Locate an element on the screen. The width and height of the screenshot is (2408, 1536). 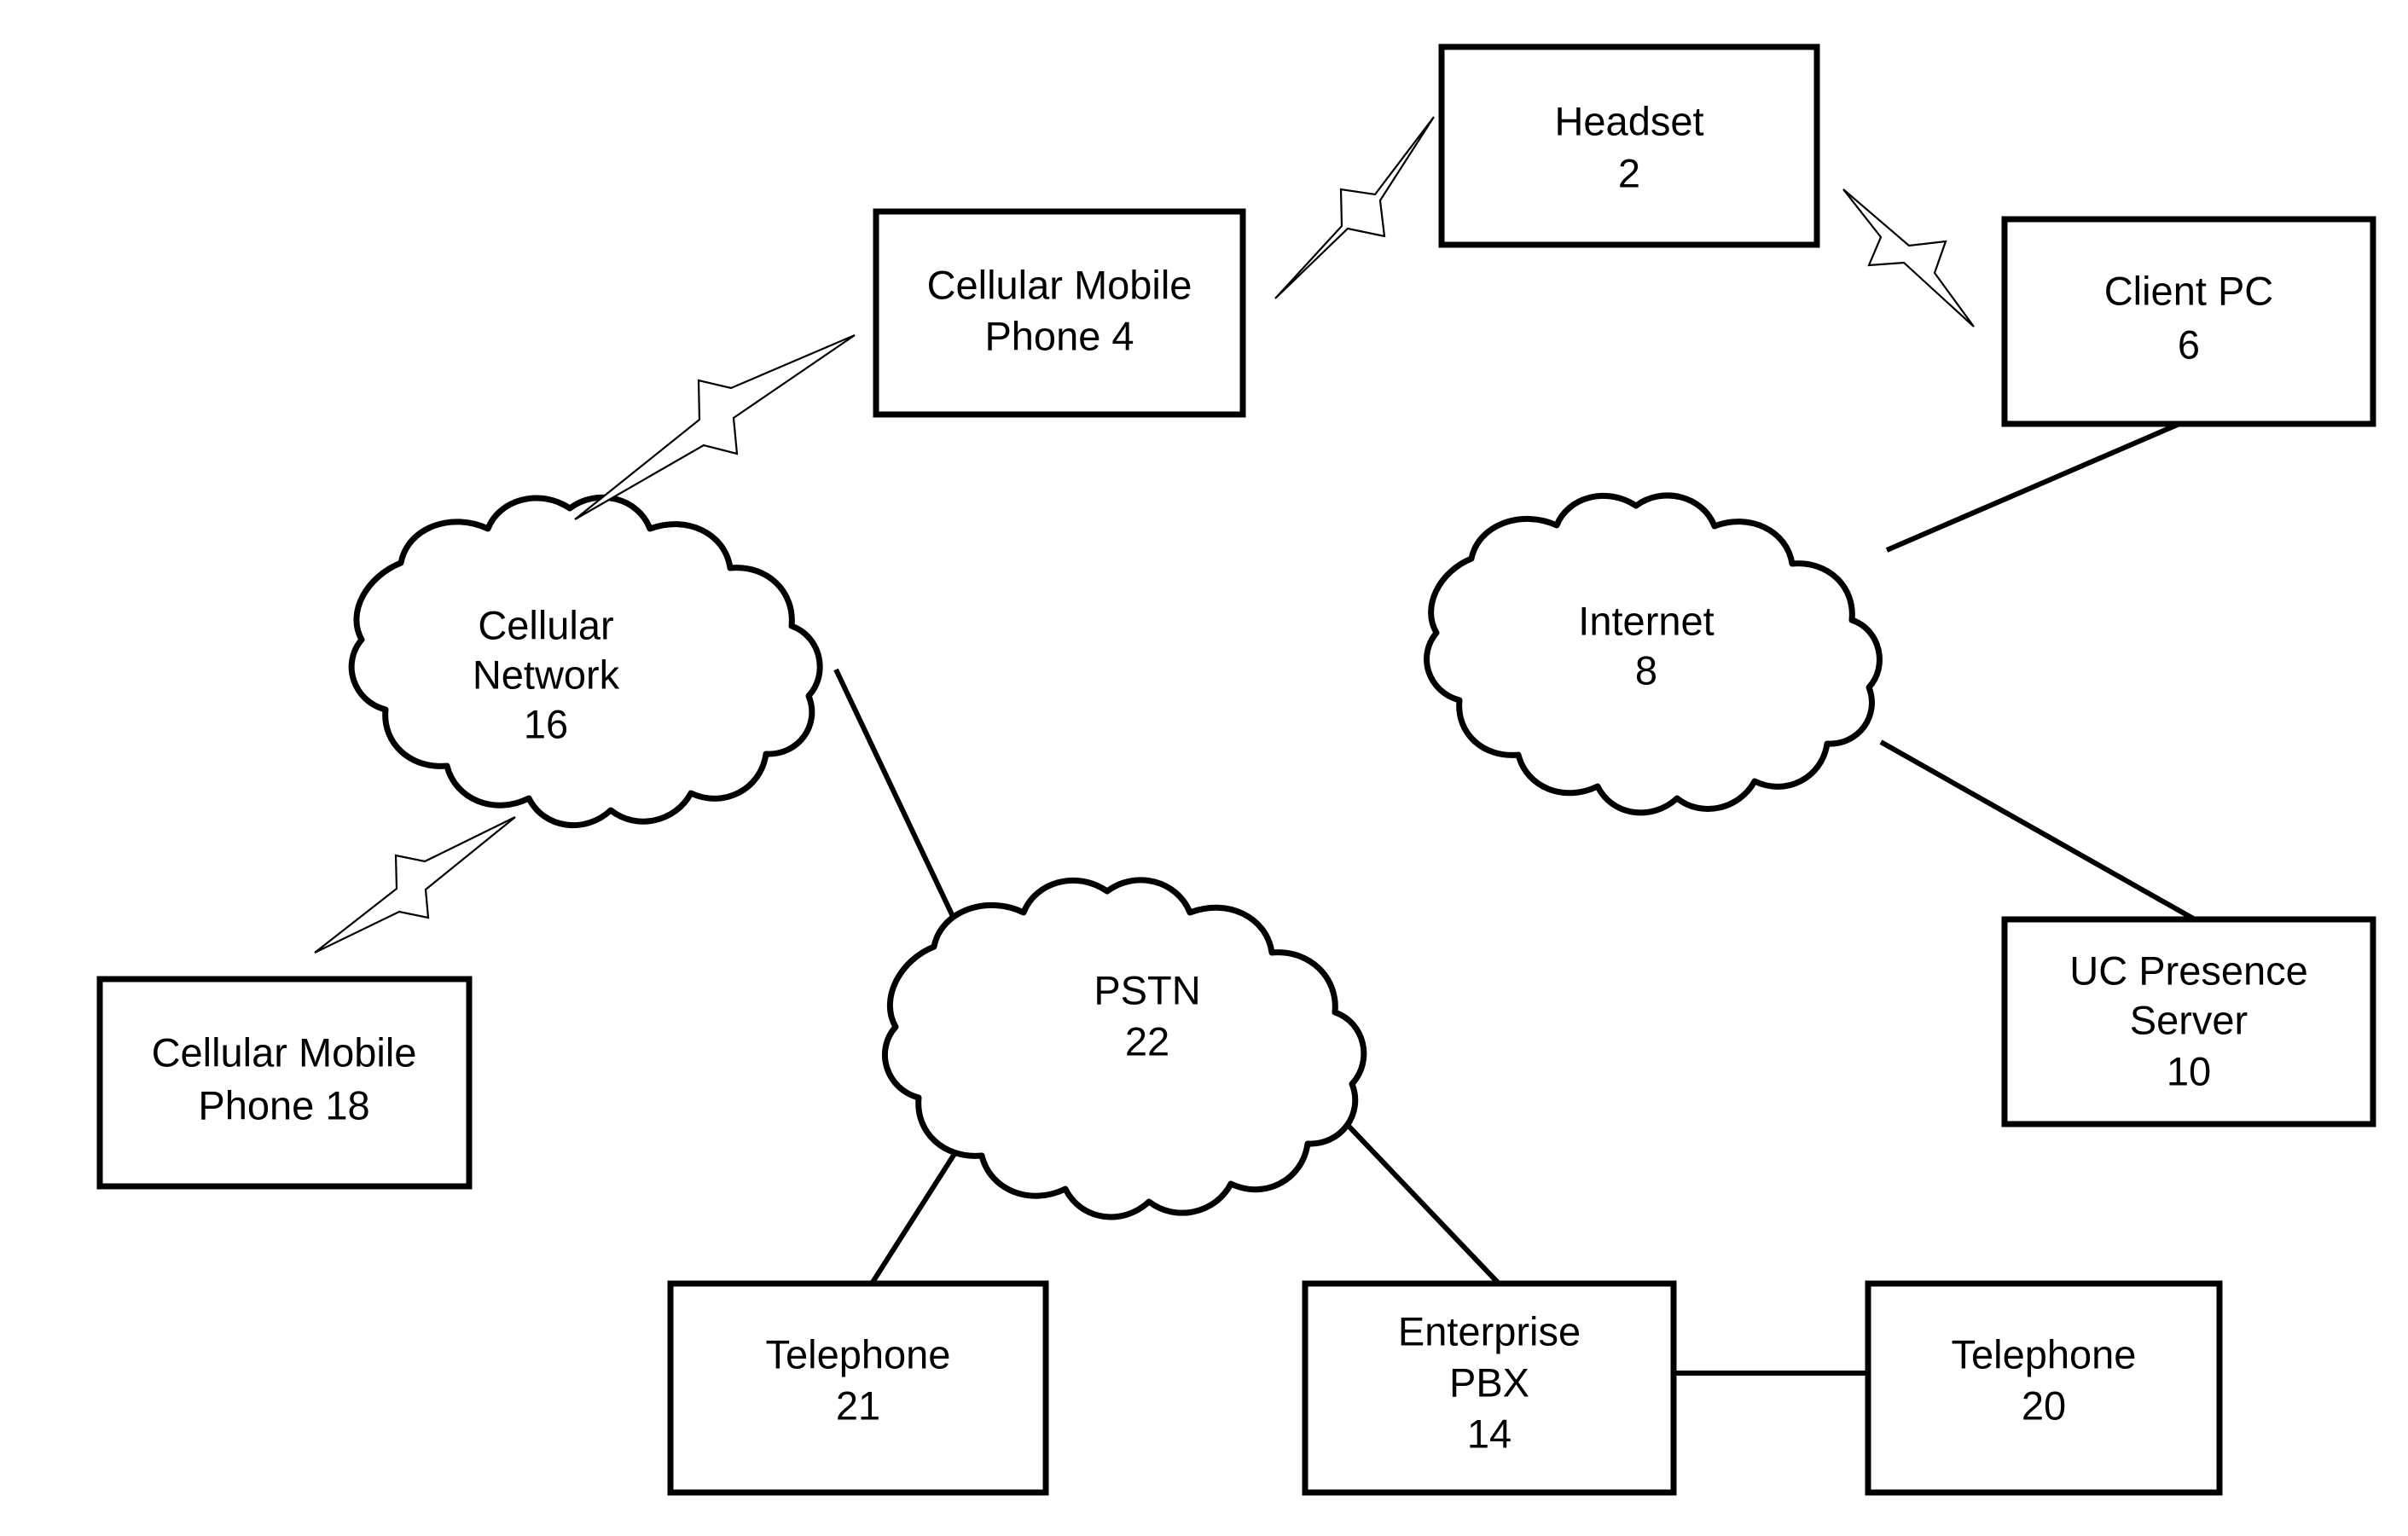
cellular-mobile-phone-4-label-line2: Phone 4 is located at coordinates (1059, 335).